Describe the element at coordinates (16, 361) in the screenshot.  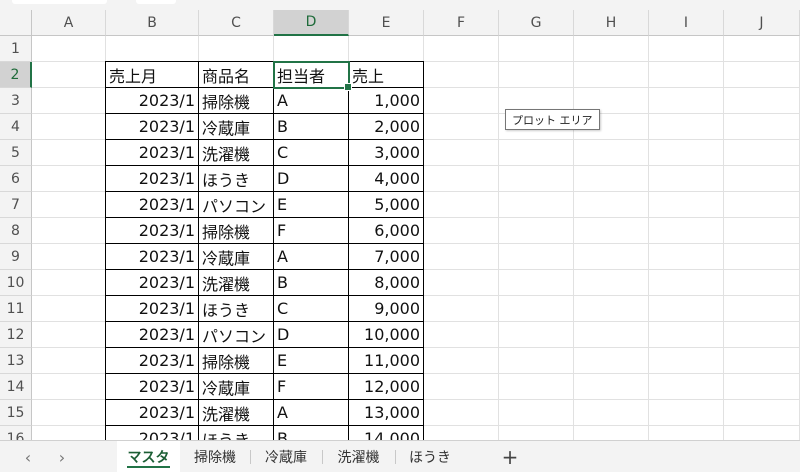
I see `row-header-13: 13` at that location.